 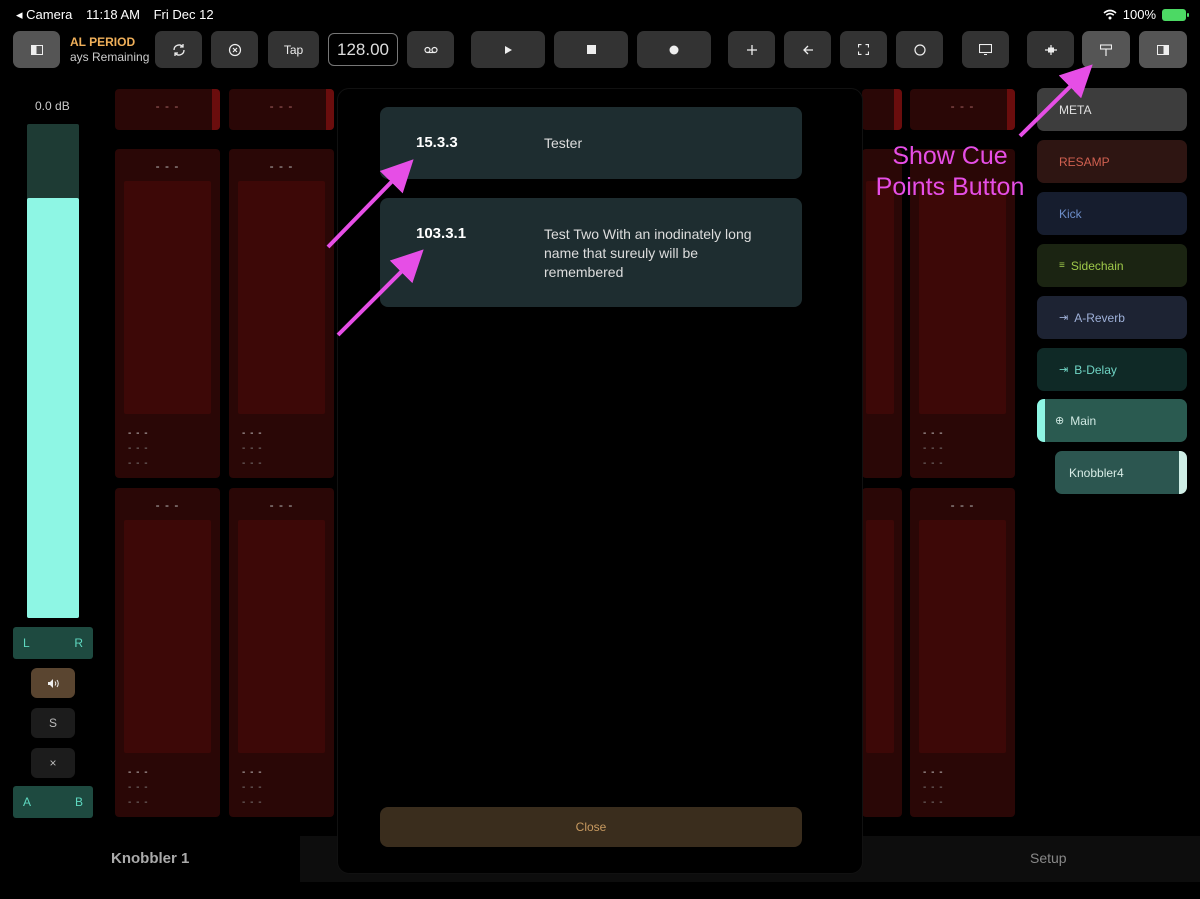 I want to click on expand-icon, so click(x=863, y=49).